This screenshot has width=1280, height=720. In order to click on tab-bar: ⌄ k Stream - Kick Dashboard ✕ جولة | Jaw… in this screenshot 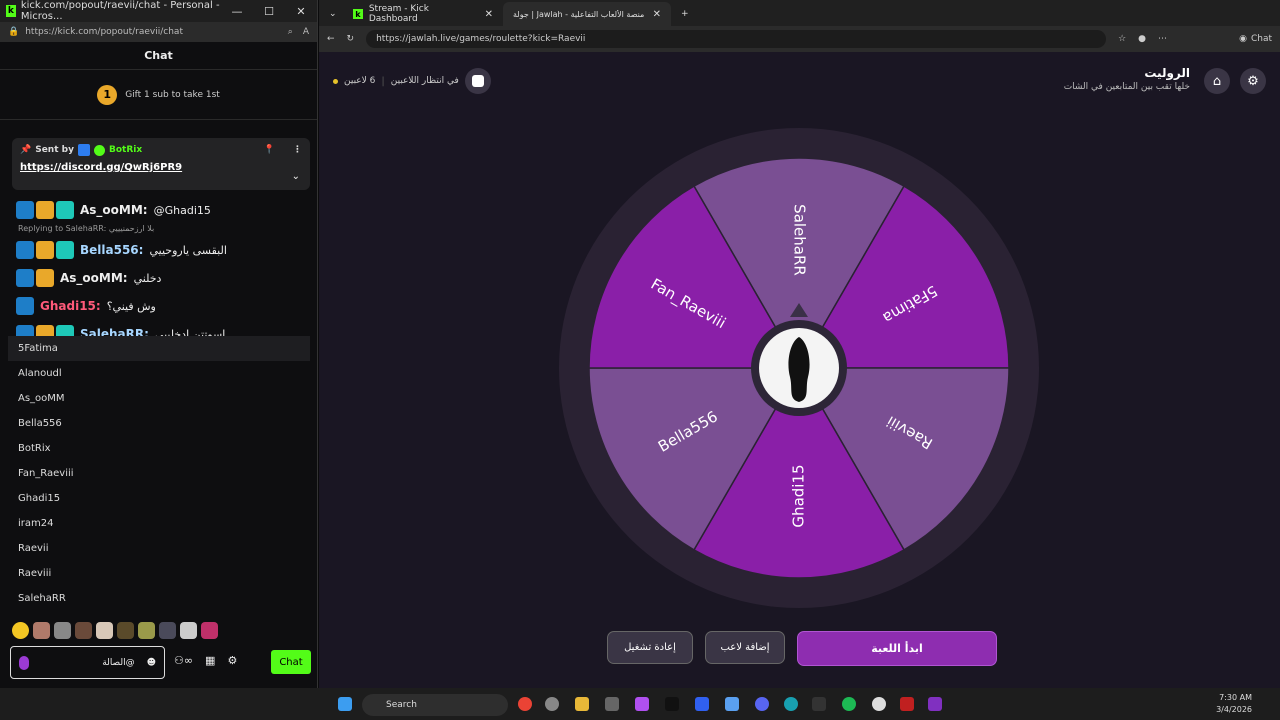, I will do `click(799, 13)`.